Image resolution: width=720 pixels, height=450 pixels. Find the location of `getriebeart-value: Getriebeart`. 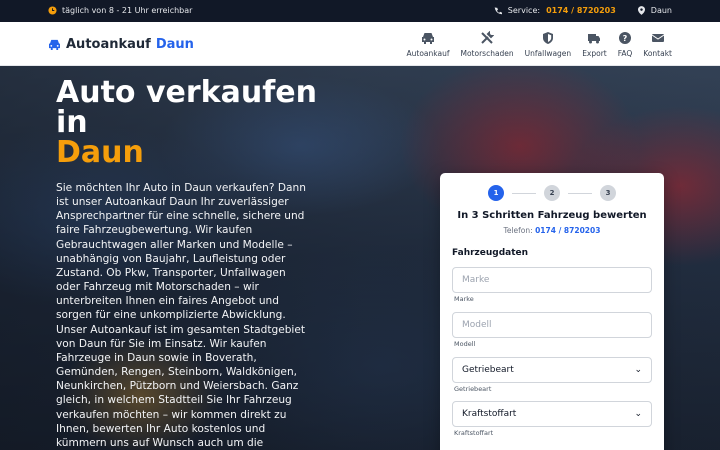

getriebeart-value: Getriebeart is located at coordinates (488, 370).